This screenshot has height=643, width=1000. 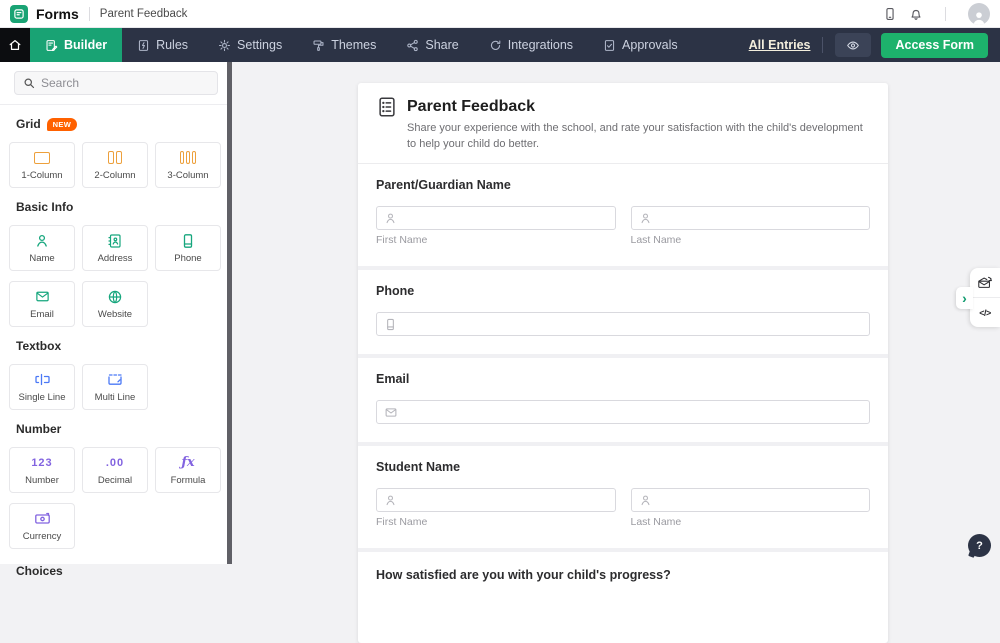 I want to click on tab-settings: Settings, so click(x=250, y=45).